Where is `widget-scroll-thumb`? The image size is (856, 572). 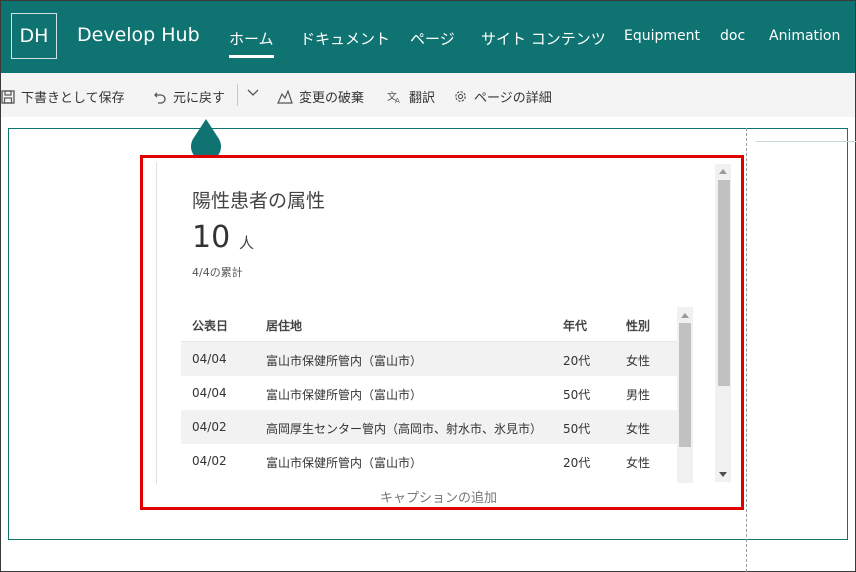 widget-scroll-thumb is located at coordinates (724, 283).